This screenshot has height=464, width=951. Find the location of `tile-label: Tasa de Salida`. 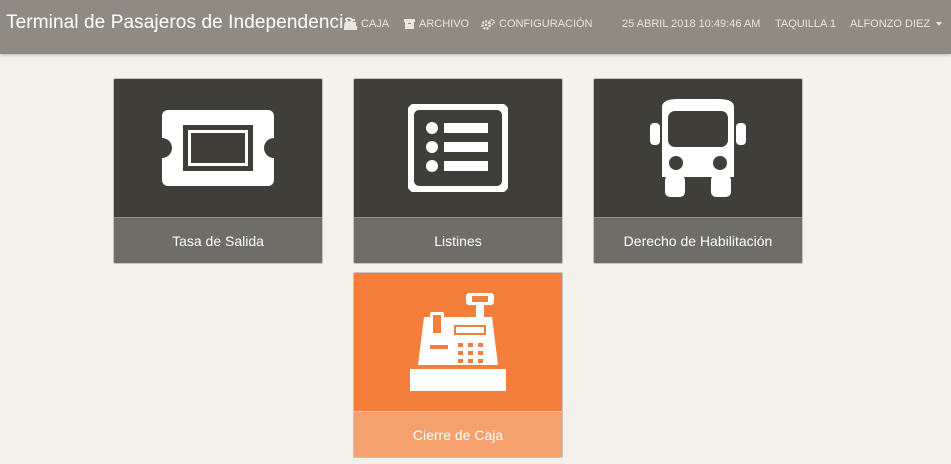

tile-label: Tasa de Salida is located at coordinates (218, 240).